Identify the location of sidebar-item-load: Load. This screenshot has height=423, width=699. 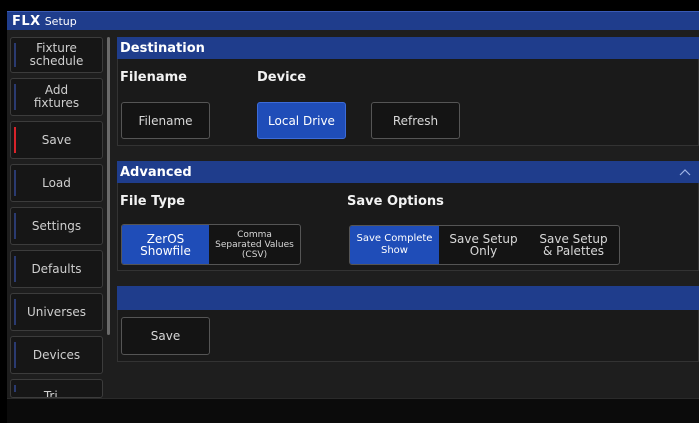
(56, 183).